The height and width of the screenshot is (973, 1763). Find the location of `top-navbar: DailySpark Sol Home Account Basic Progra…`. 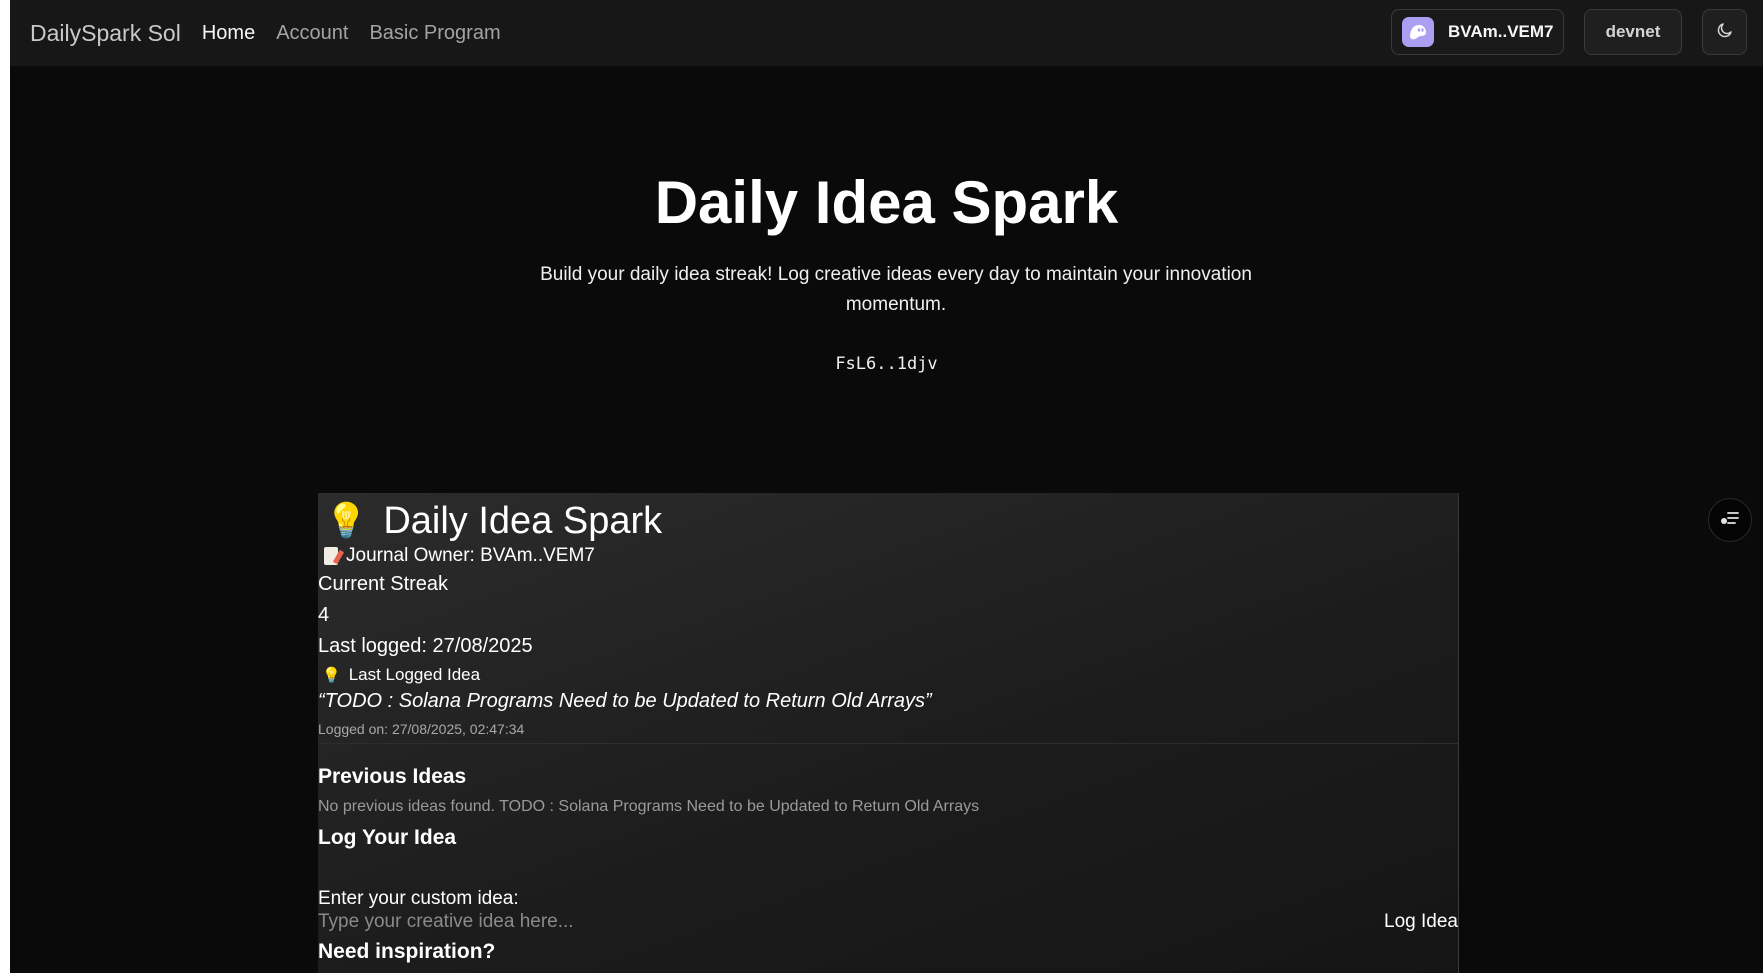

top-navbar: DailySpark Sol Home Account Basic Progra… is located at coordinates (886, 33).